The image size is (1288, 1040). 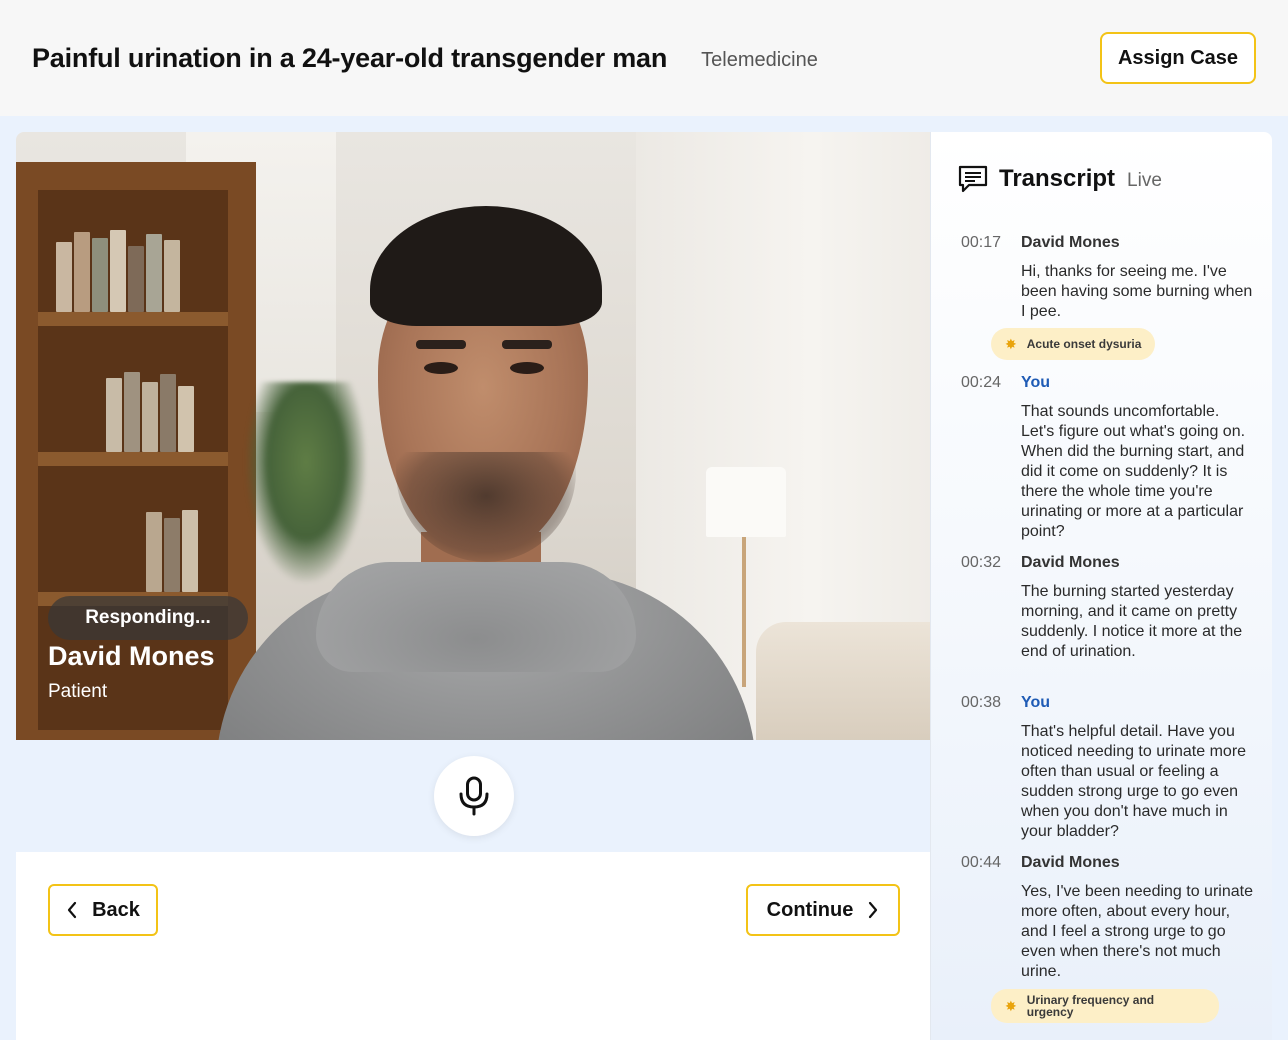 I want to click on background-plant, so click(x=306, y=482).